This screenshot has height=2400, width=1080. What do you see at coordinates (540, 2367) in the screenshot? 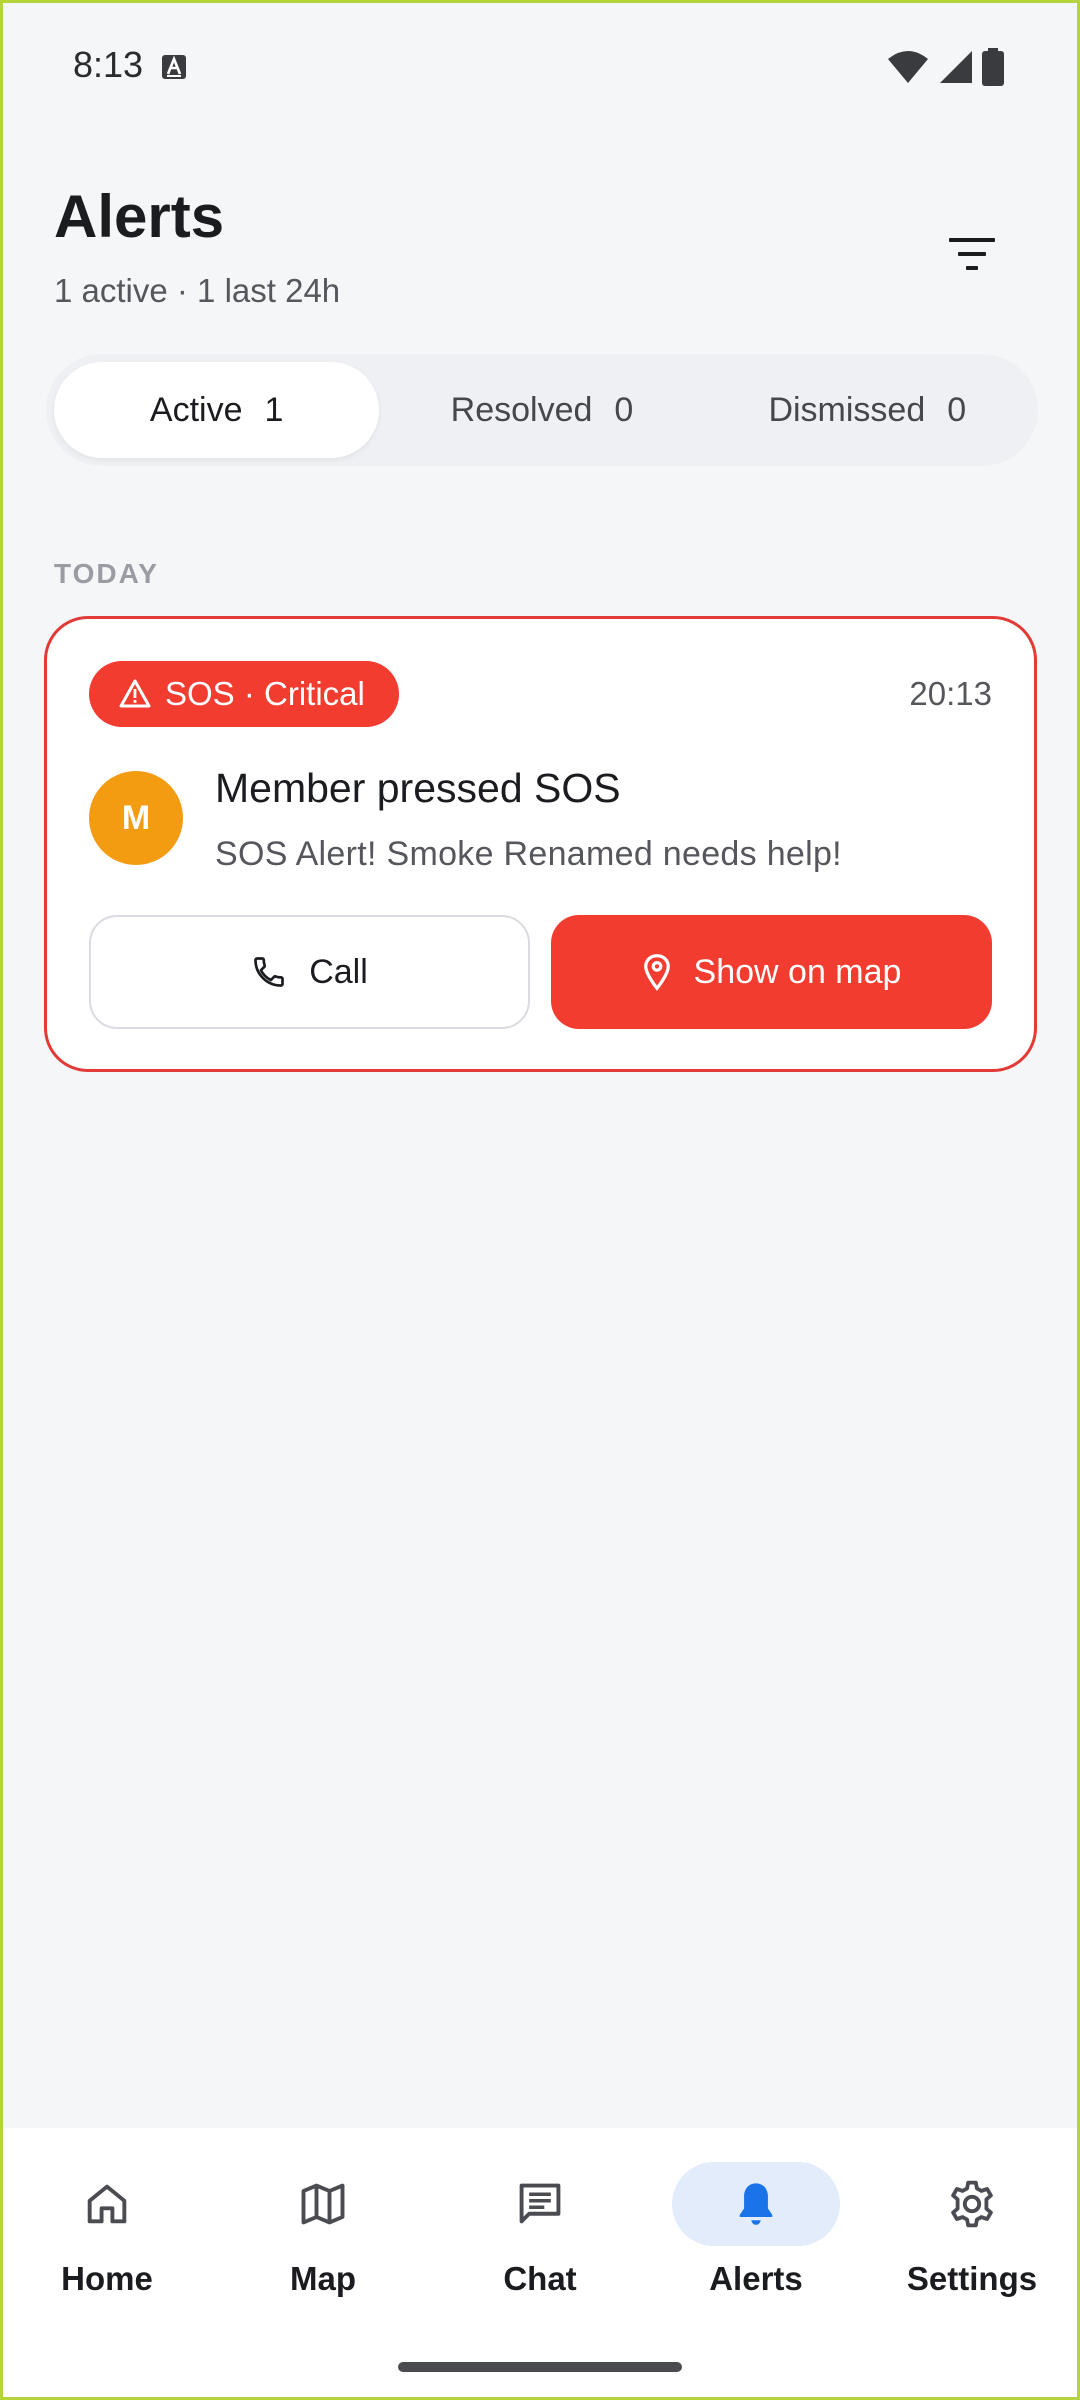
I see `home-indicator` at bounding box center [540, 2367].